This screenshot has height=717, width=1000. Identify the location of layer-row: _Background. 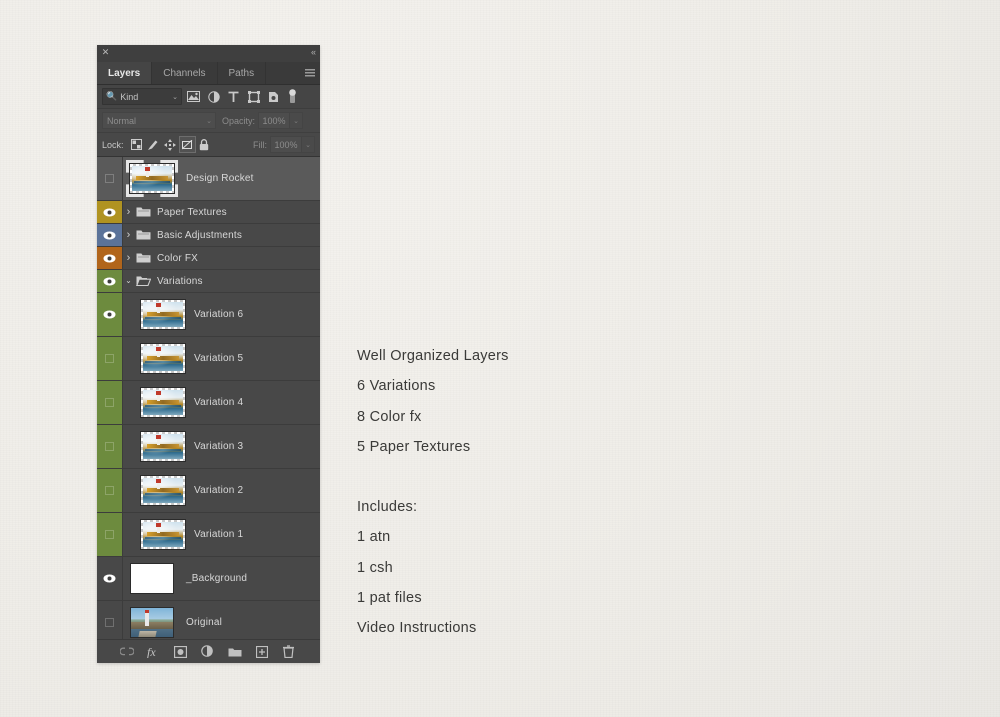
(208, 579).